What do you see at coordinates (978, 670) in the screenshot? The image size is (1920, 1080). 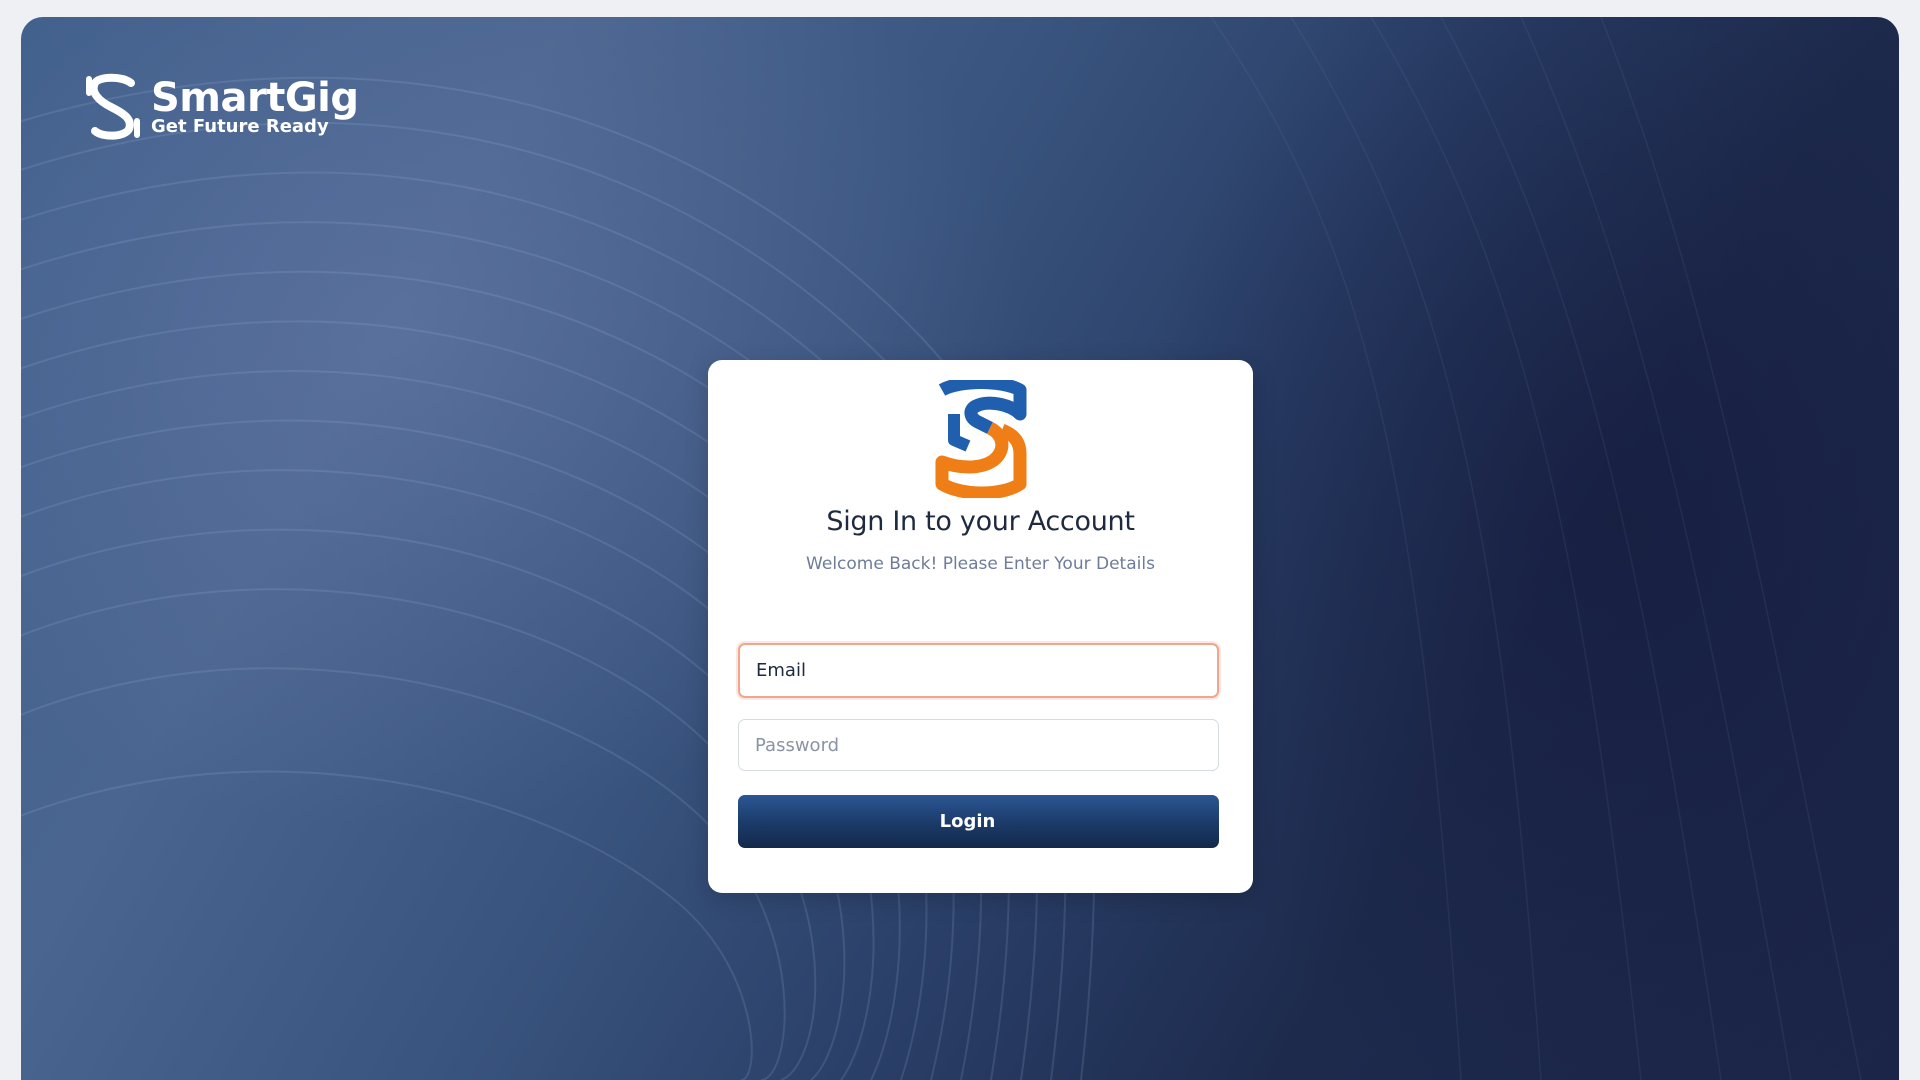 I see `email-field` at bounding box center [978, 670].